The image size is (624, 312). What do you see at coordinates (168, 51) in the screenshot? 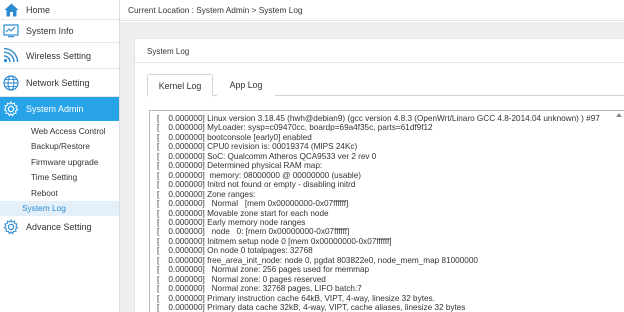
I see `page-title: System Log` at bounding box center [168, 51].